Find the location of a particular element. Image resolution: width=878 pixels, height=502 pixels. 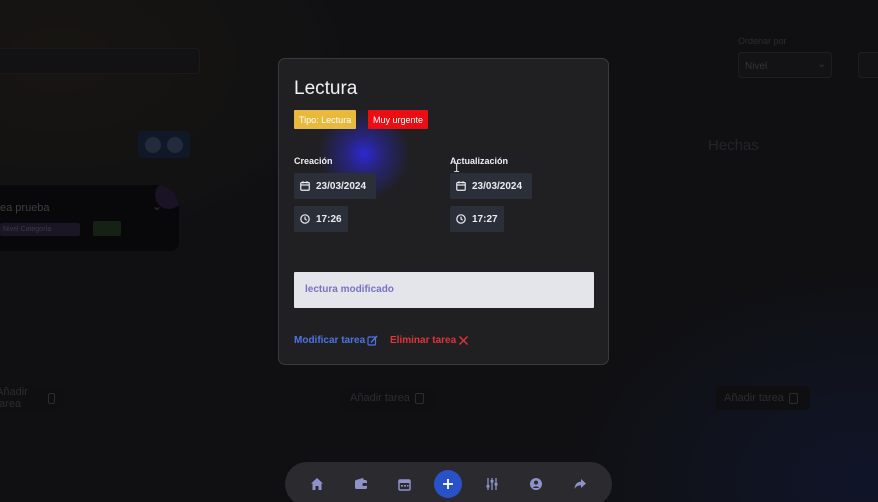

user-circle-icon is located at coordinates (536, 484).